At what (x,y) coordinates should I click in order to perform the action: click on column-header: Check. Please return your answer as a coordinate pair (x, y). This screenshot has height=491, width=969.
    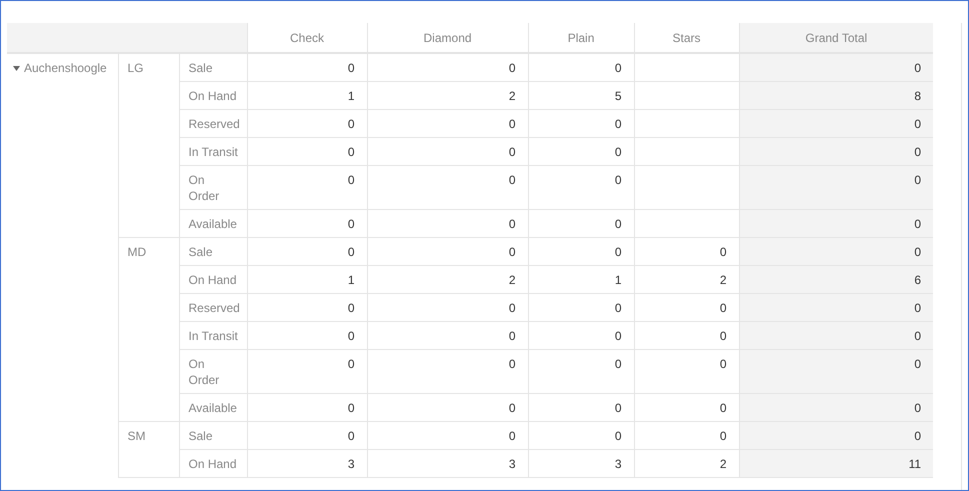
    Looking at the image, I should click on (307, 38).